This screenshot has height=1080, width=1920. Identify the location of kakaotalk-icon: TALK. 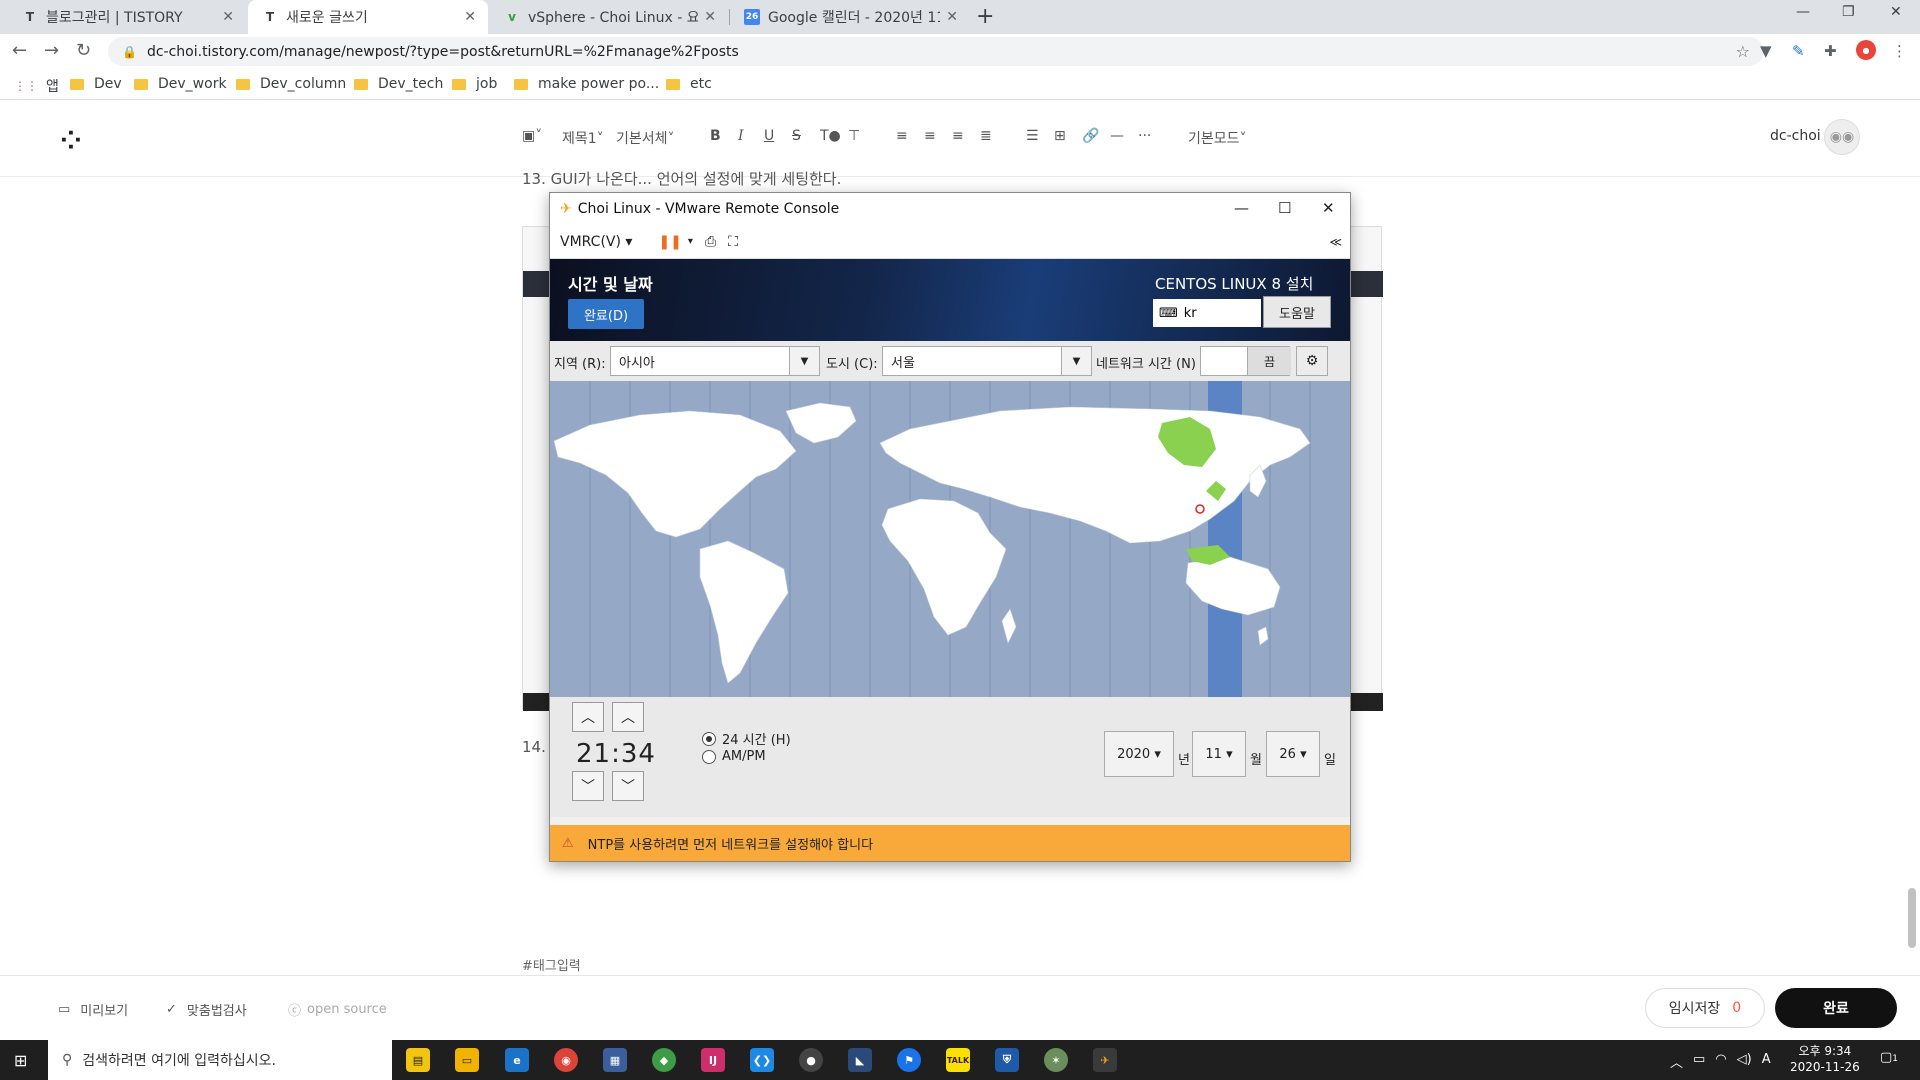
(958, 1060).